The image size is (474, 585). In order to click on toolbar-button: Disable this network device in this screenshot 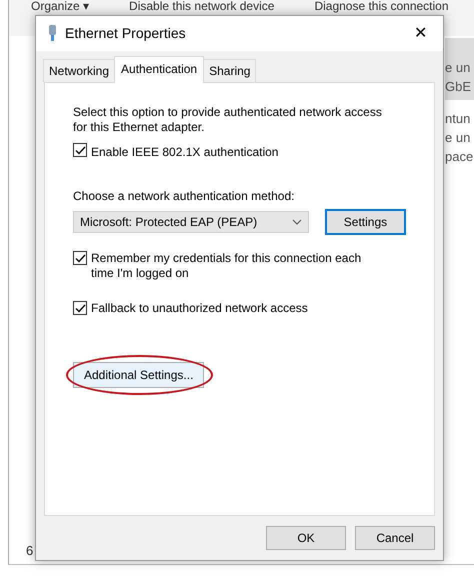, I will do `click(201, 7)`.